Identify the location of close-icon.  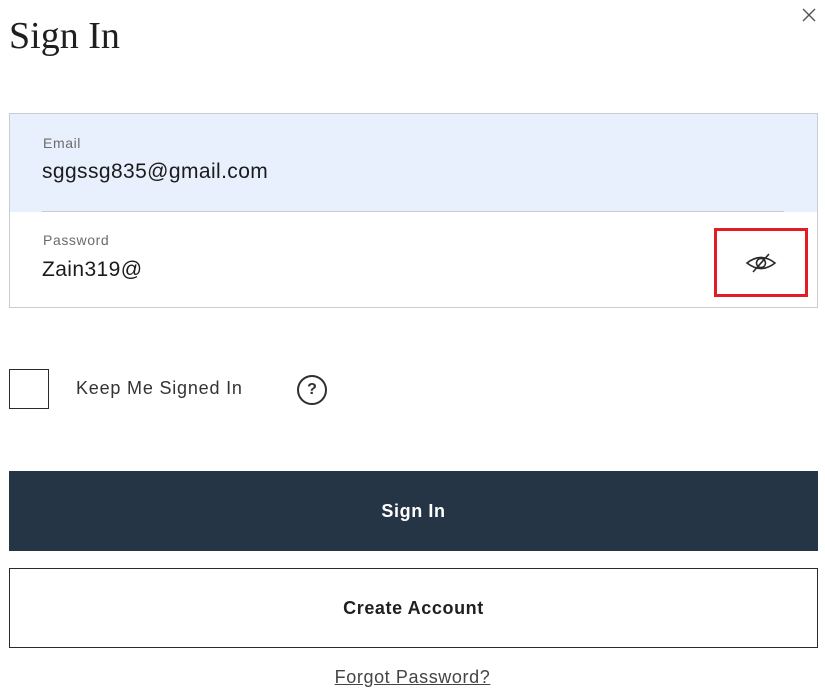
(809, 15).